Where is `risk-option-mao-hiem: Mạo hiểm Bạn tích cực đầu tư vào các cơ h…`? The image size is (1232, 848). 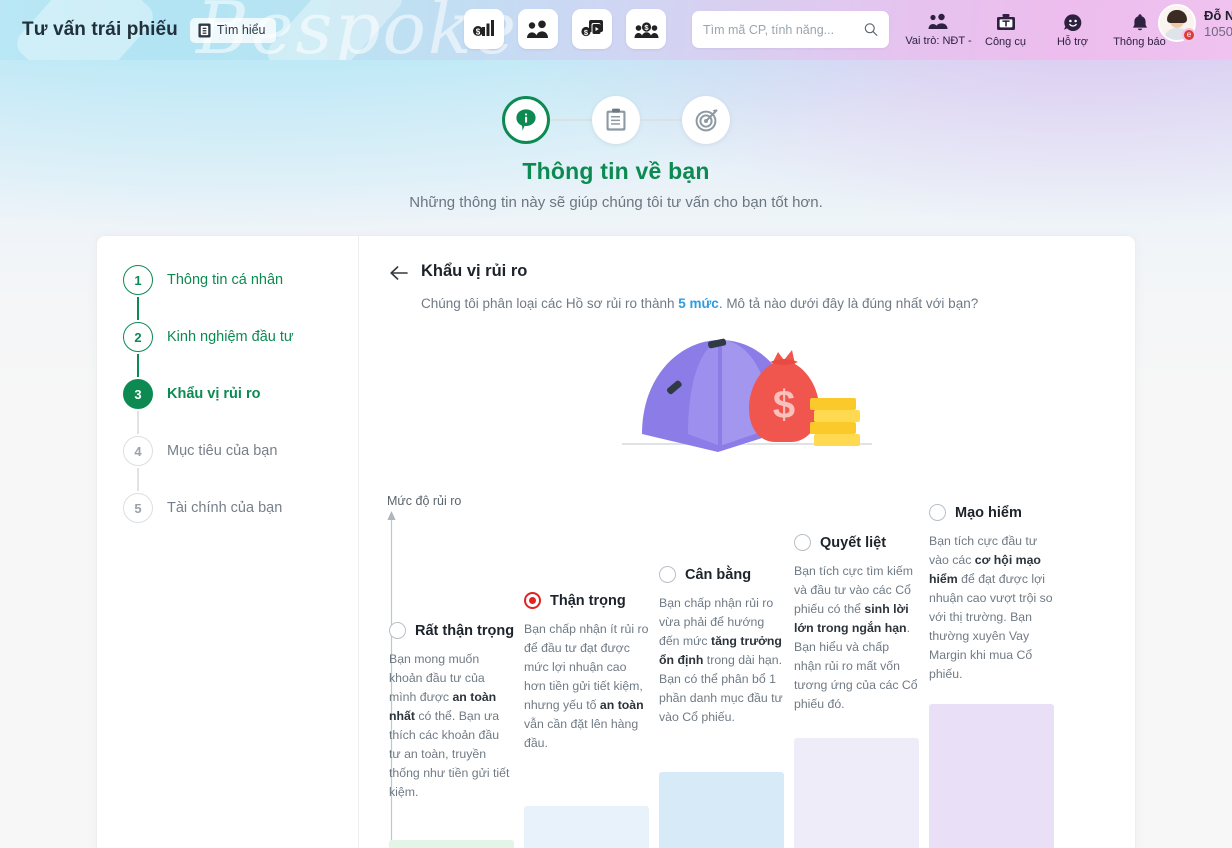
risk-option-mao-hiem: Mạo hiểm Bạn tích cực đầu tư vào các cơ h… is located at coordinates (991, 594).